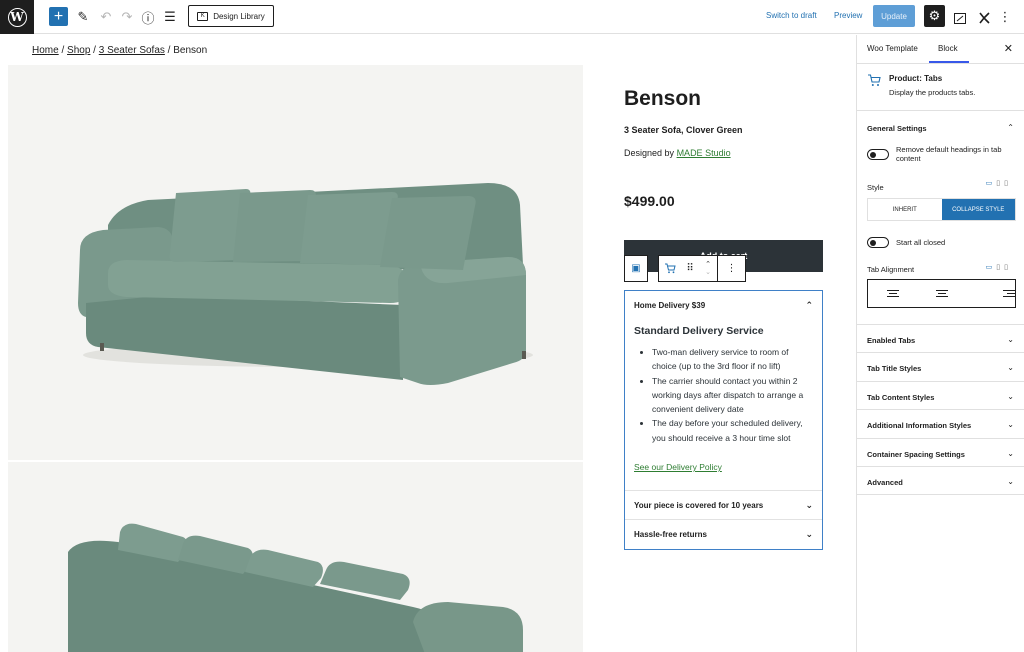  I want to click on panel-title: Tab Title Styles, so click(894, 369).